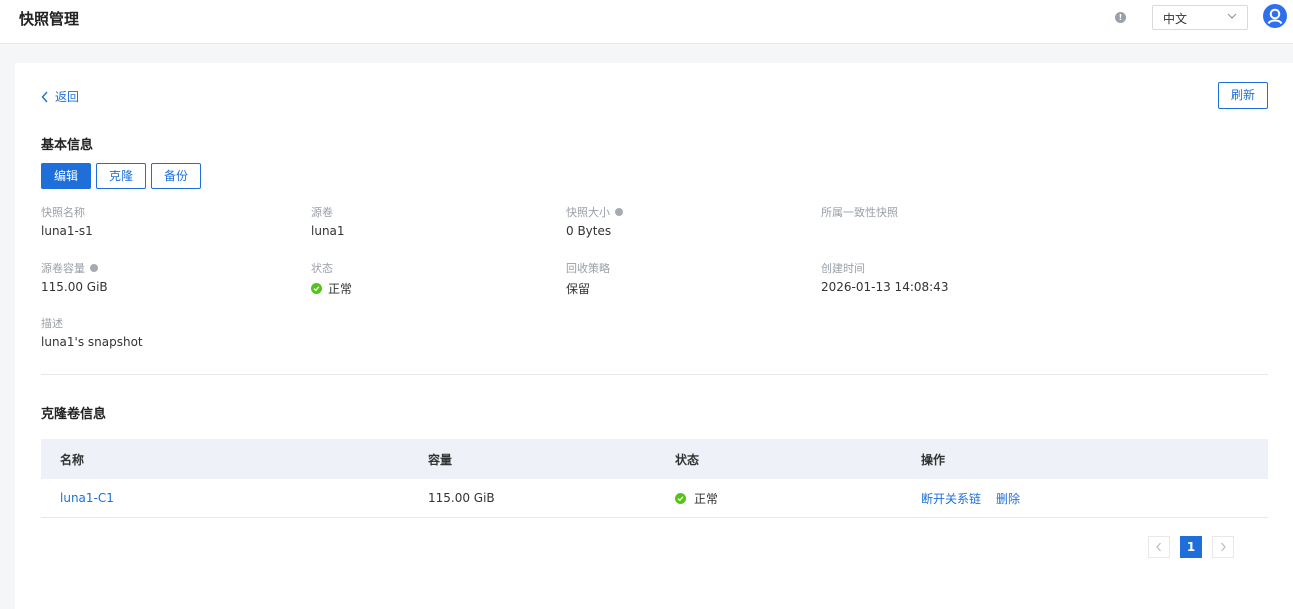 The height and width of the screenshot is (609, 1293). I want to click on field-label: 源卷容量, so click(74, 268).